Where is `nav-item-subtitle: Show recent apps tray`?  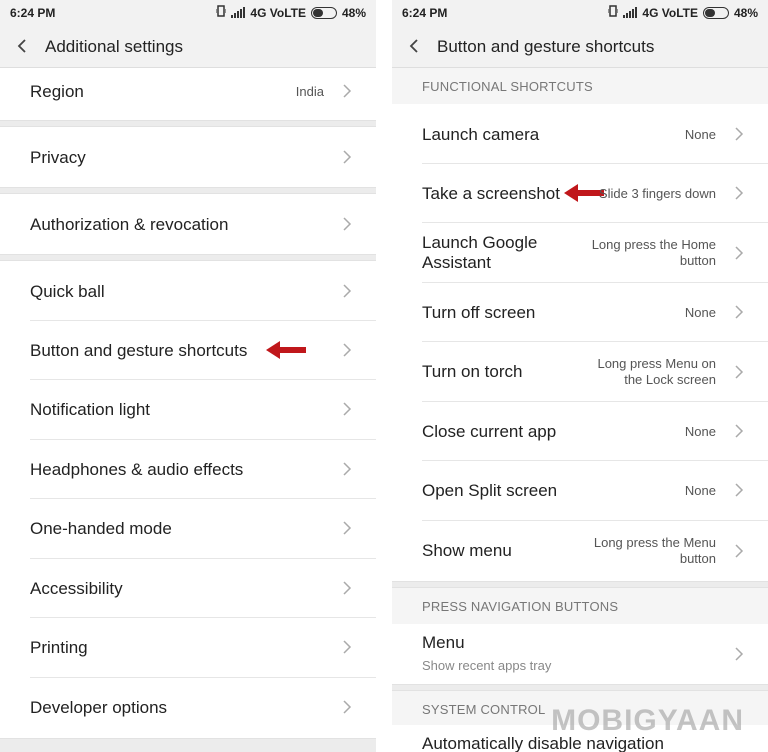
nav-item-subtitle: Show recent apps tray is located at coordinates (487, 665).